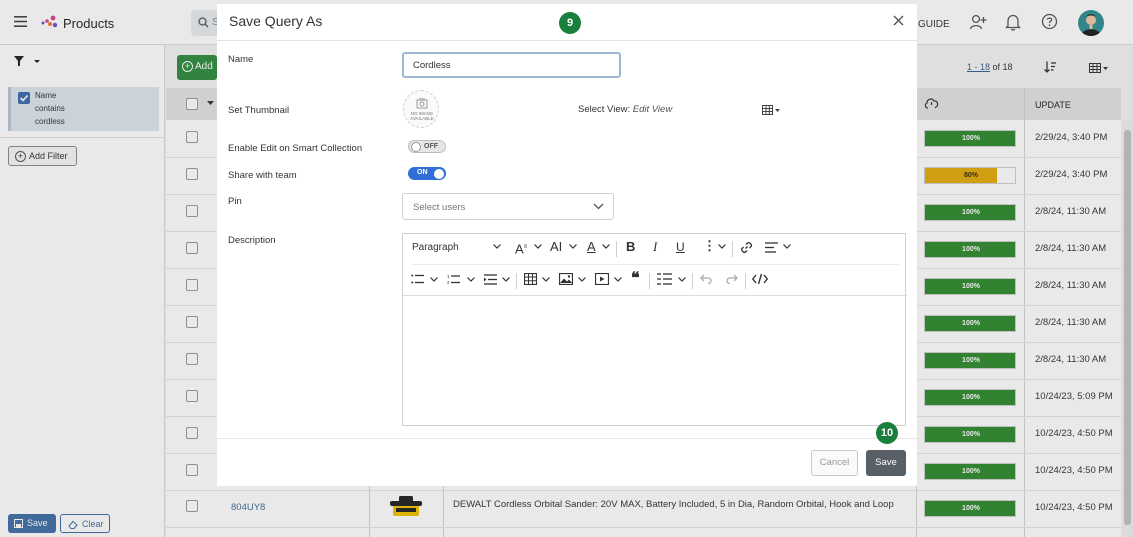  I want to click on pin-placeholder: Select users, so click(439, 207).